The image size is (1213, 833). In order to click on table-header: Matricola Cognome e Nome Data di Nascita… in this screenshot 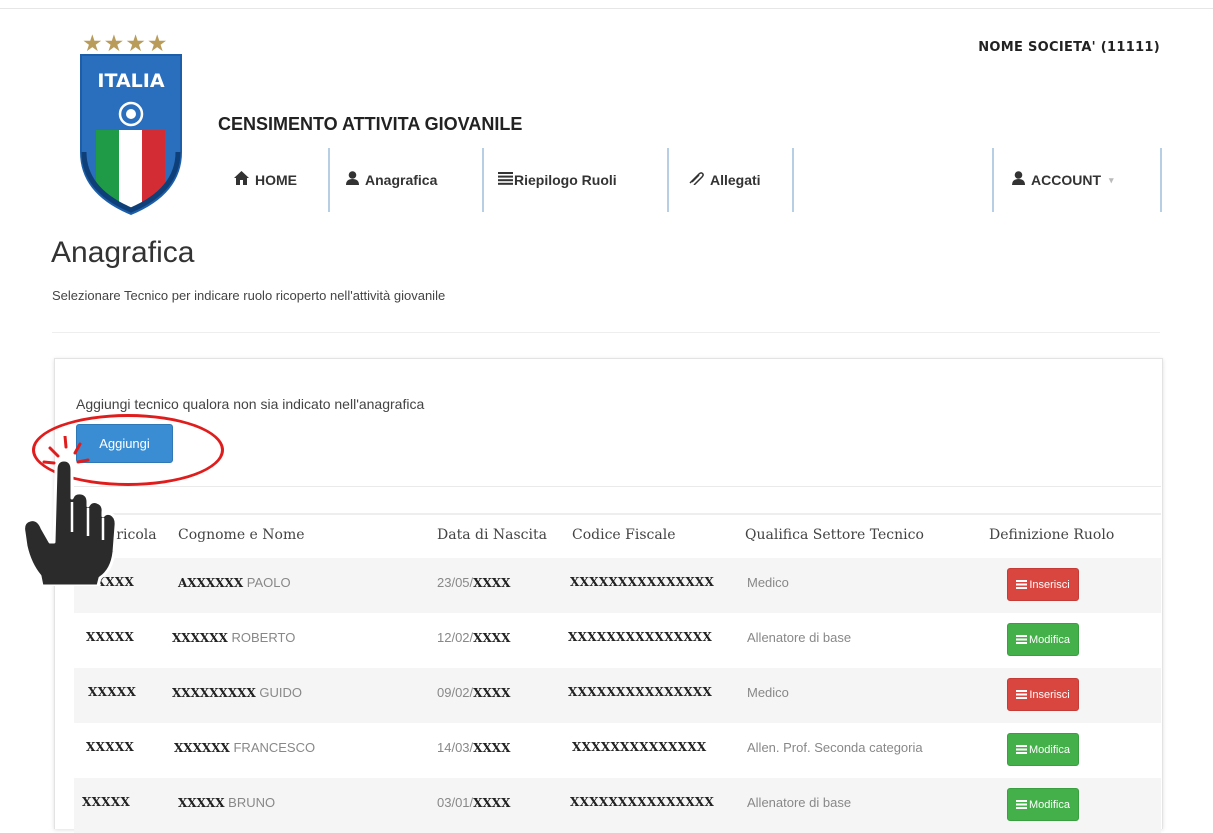, I will do `click(617, 537)`.